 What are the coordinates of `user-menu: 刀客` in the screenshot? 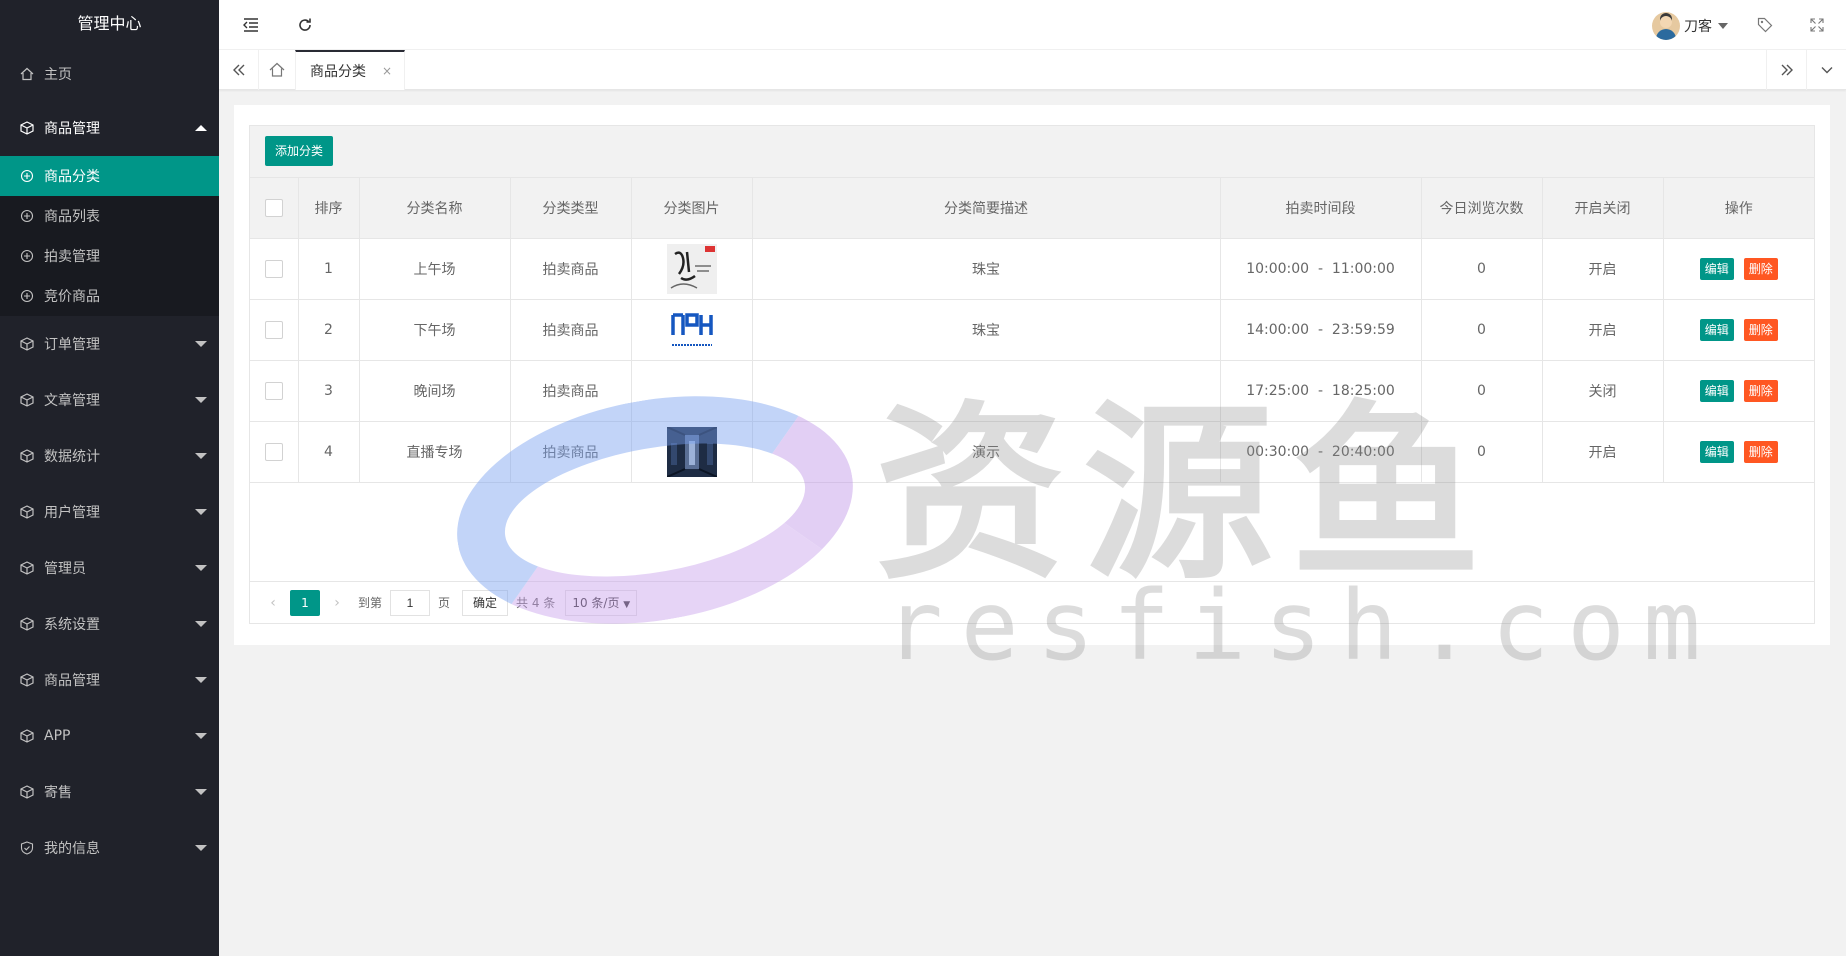 It's located at (1690, 26).